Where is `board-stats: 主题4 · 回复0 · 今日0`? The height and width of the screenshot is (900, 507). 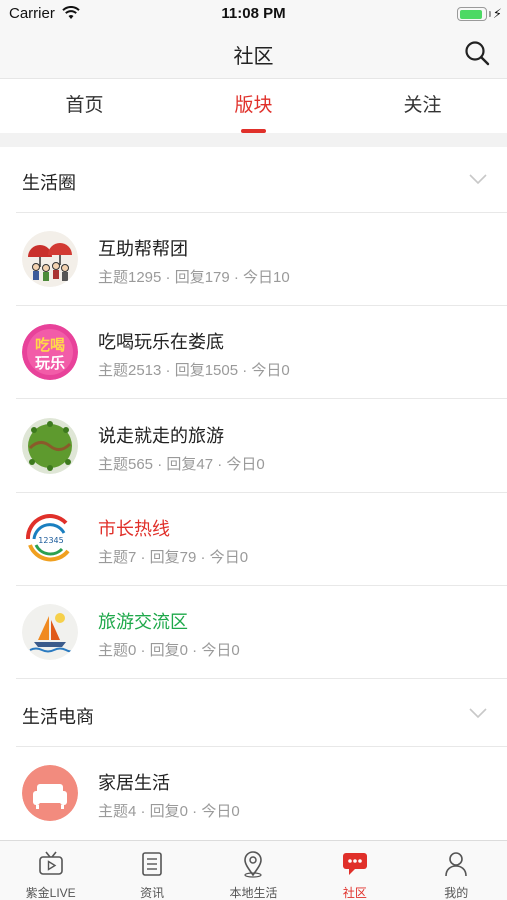 board-stats: 主题4 · 回复0 · 今日0 is located at coordinates (169, 811).